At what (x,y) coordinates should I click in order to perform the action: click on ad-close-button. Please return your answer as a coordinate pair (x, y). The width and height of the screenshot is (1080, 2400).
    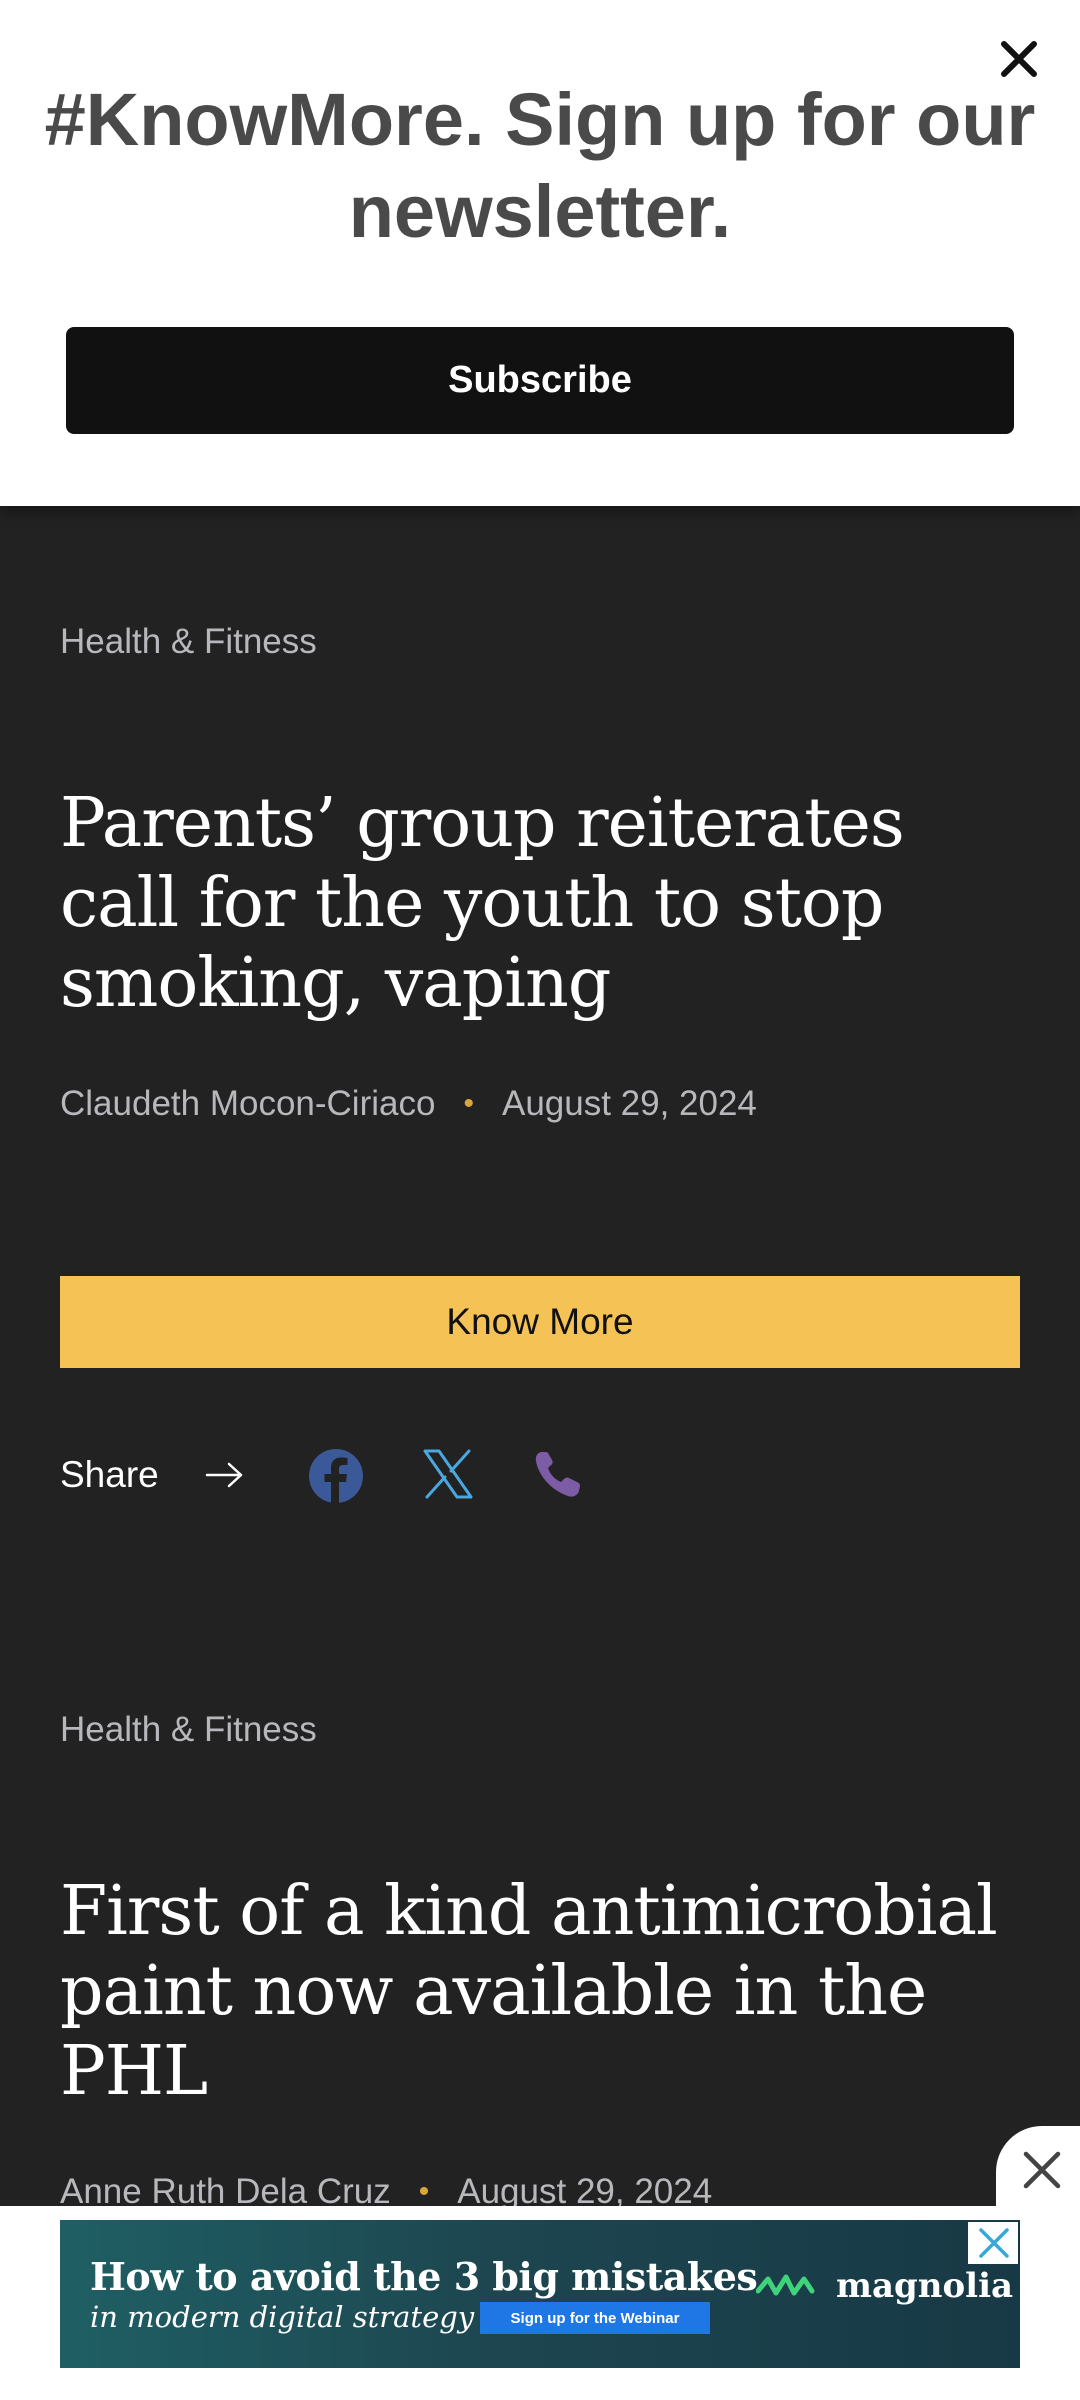
    Looking at the image, I should click on (1038, 2171).